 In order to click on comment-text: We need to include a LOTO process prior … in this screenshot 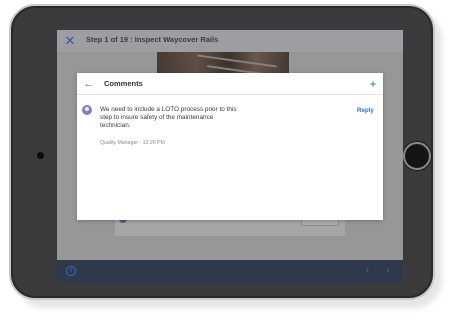, I will do `click(168, 117)`.